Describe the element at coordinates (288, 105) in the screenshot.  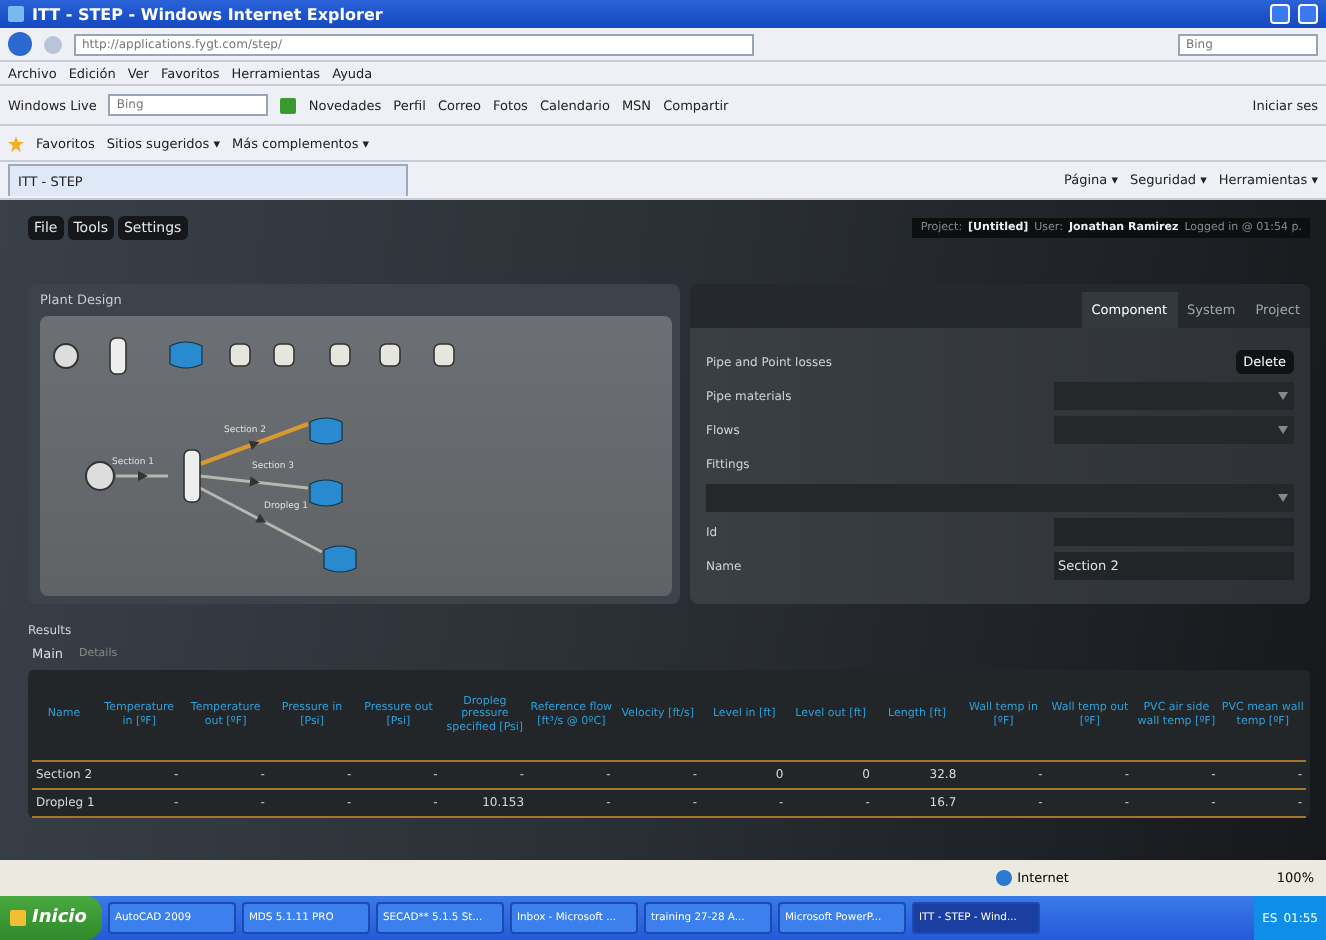
I see `search-go-button` at that location.